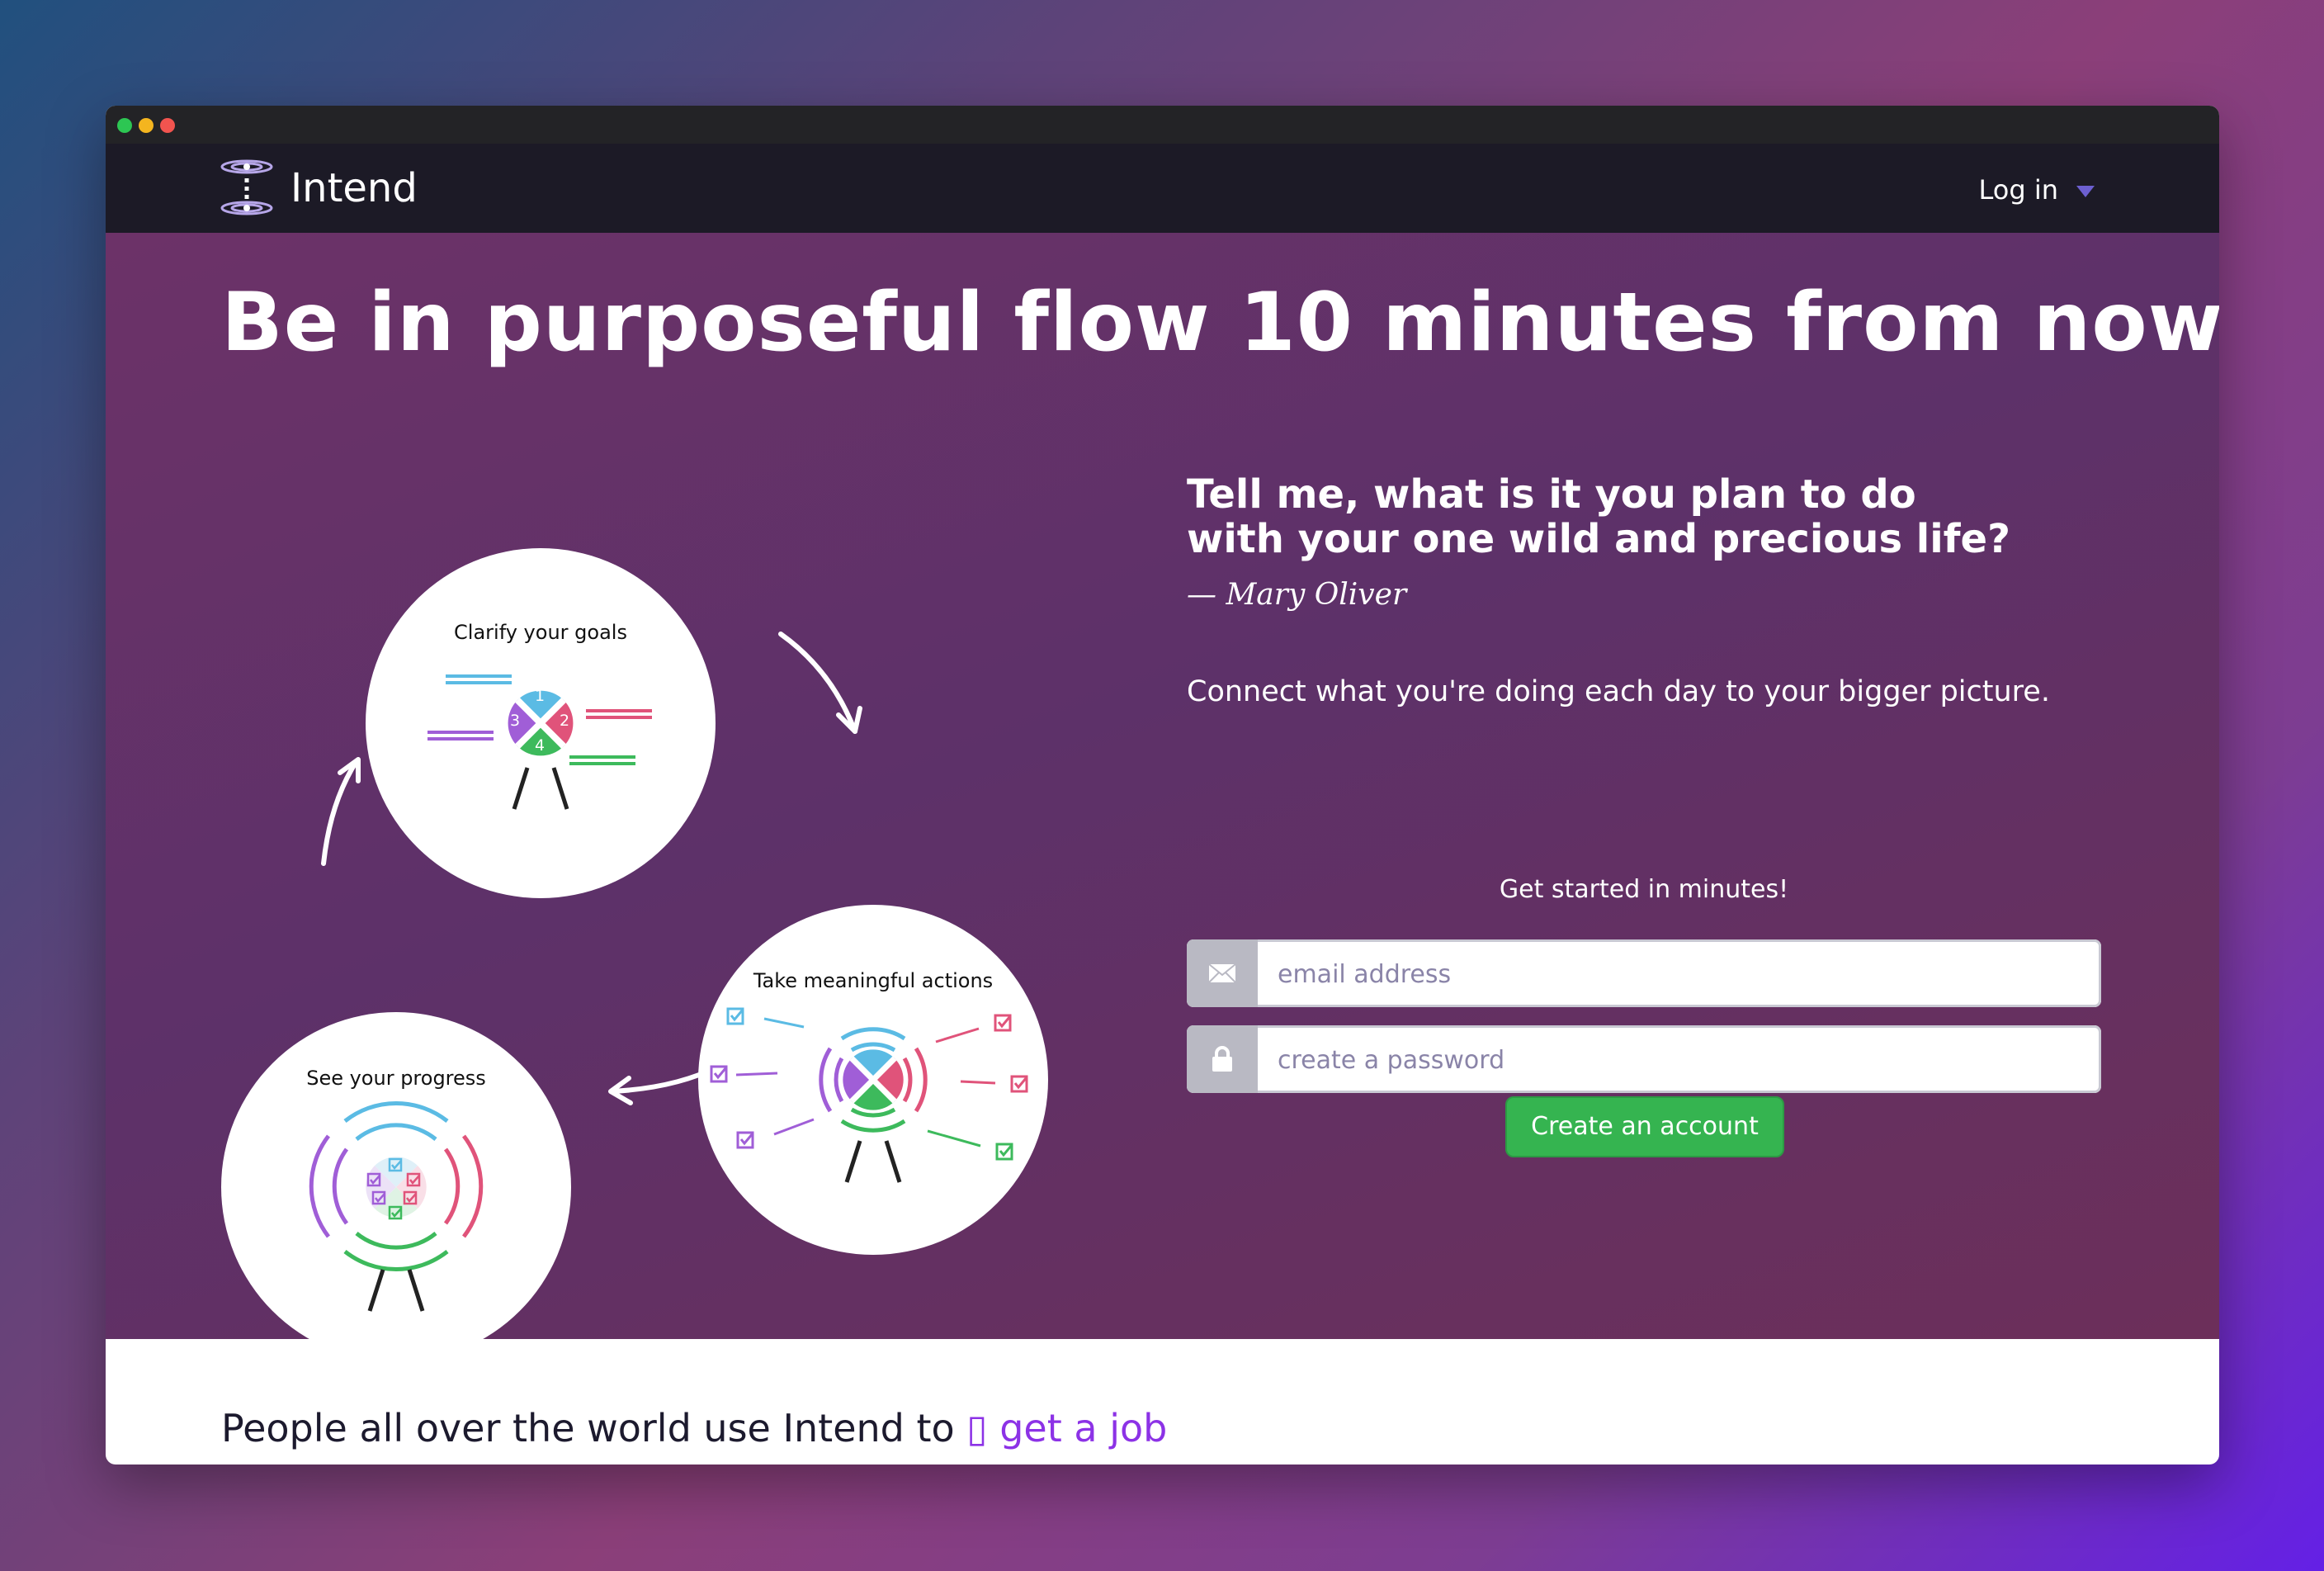 This screenshot has height=1571, width=2324. What do you see at coordinates (147, 126) in the screenshot?
I see `window-minimize-button` at bounding box center [147, 126].